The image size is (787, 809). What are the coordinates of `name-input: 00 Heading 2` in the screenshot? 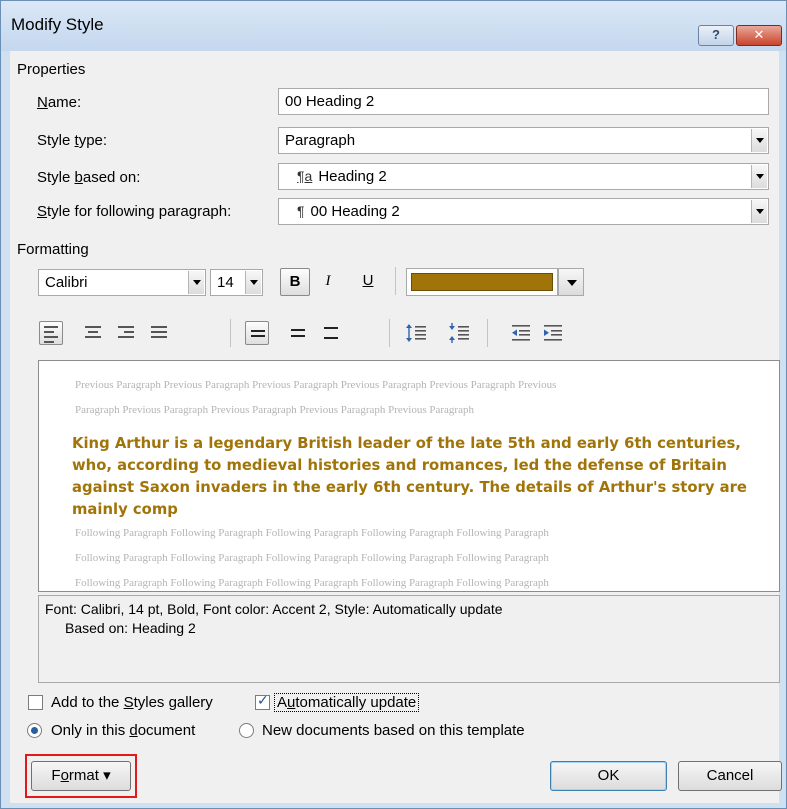 It's located at (523, 101).